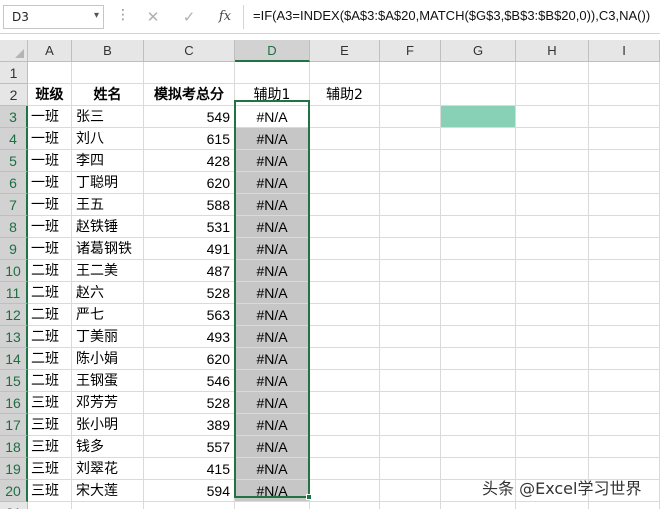 This screenshot has width=660, height=509. Describe the element at coordinates (272, 505) in the screenshot. I see `cell-d21` at that location.